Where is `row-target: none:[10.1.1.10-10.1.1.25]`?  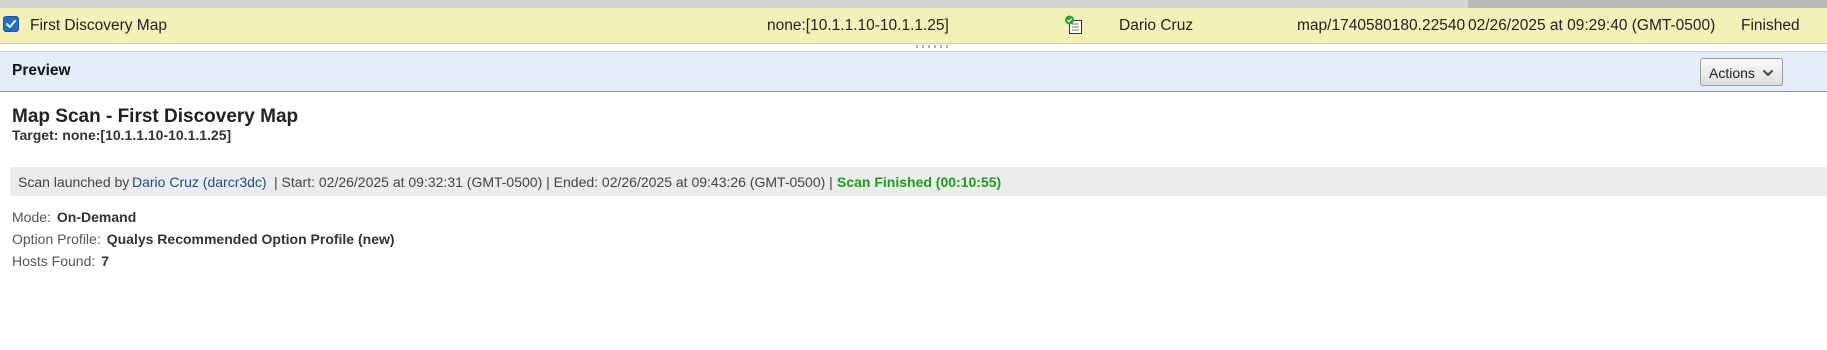
row-target: none:[10.1.1.10-10.1.1.25] is located at coordinates (858, 25).